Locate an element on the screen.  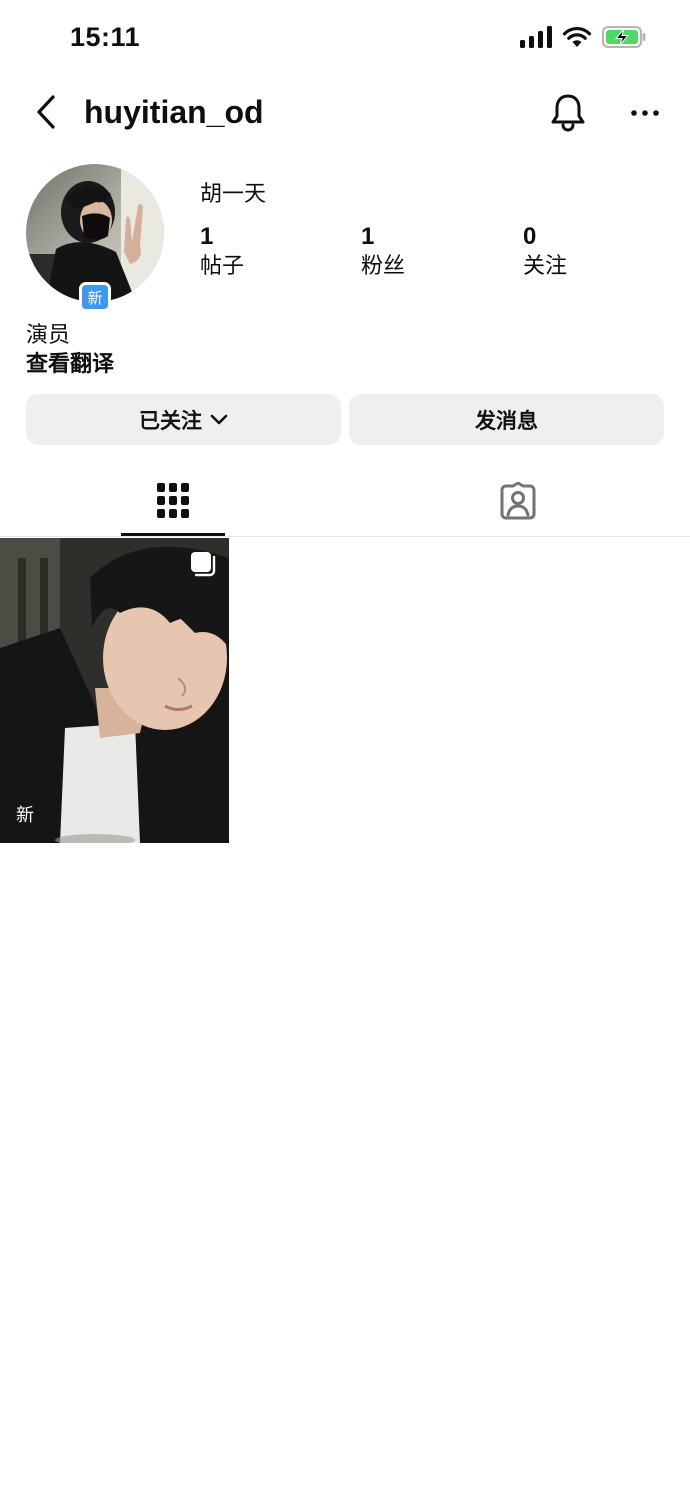
stat-posts-value: 1 is located at coordinates (207, 236).